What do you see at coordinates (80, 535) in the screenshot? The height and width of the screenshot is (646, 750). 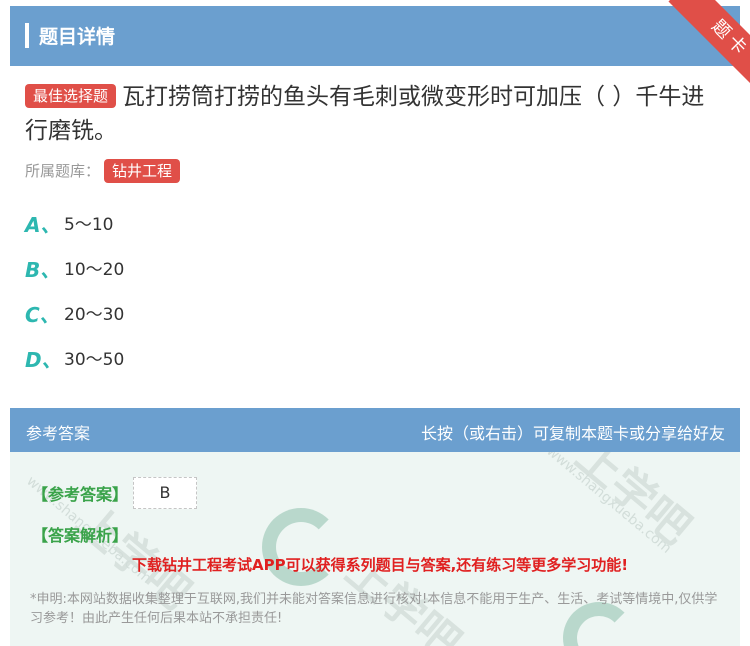 I see `answer-analysis-label: 【答案解析】` at bounding box center [80, 535].